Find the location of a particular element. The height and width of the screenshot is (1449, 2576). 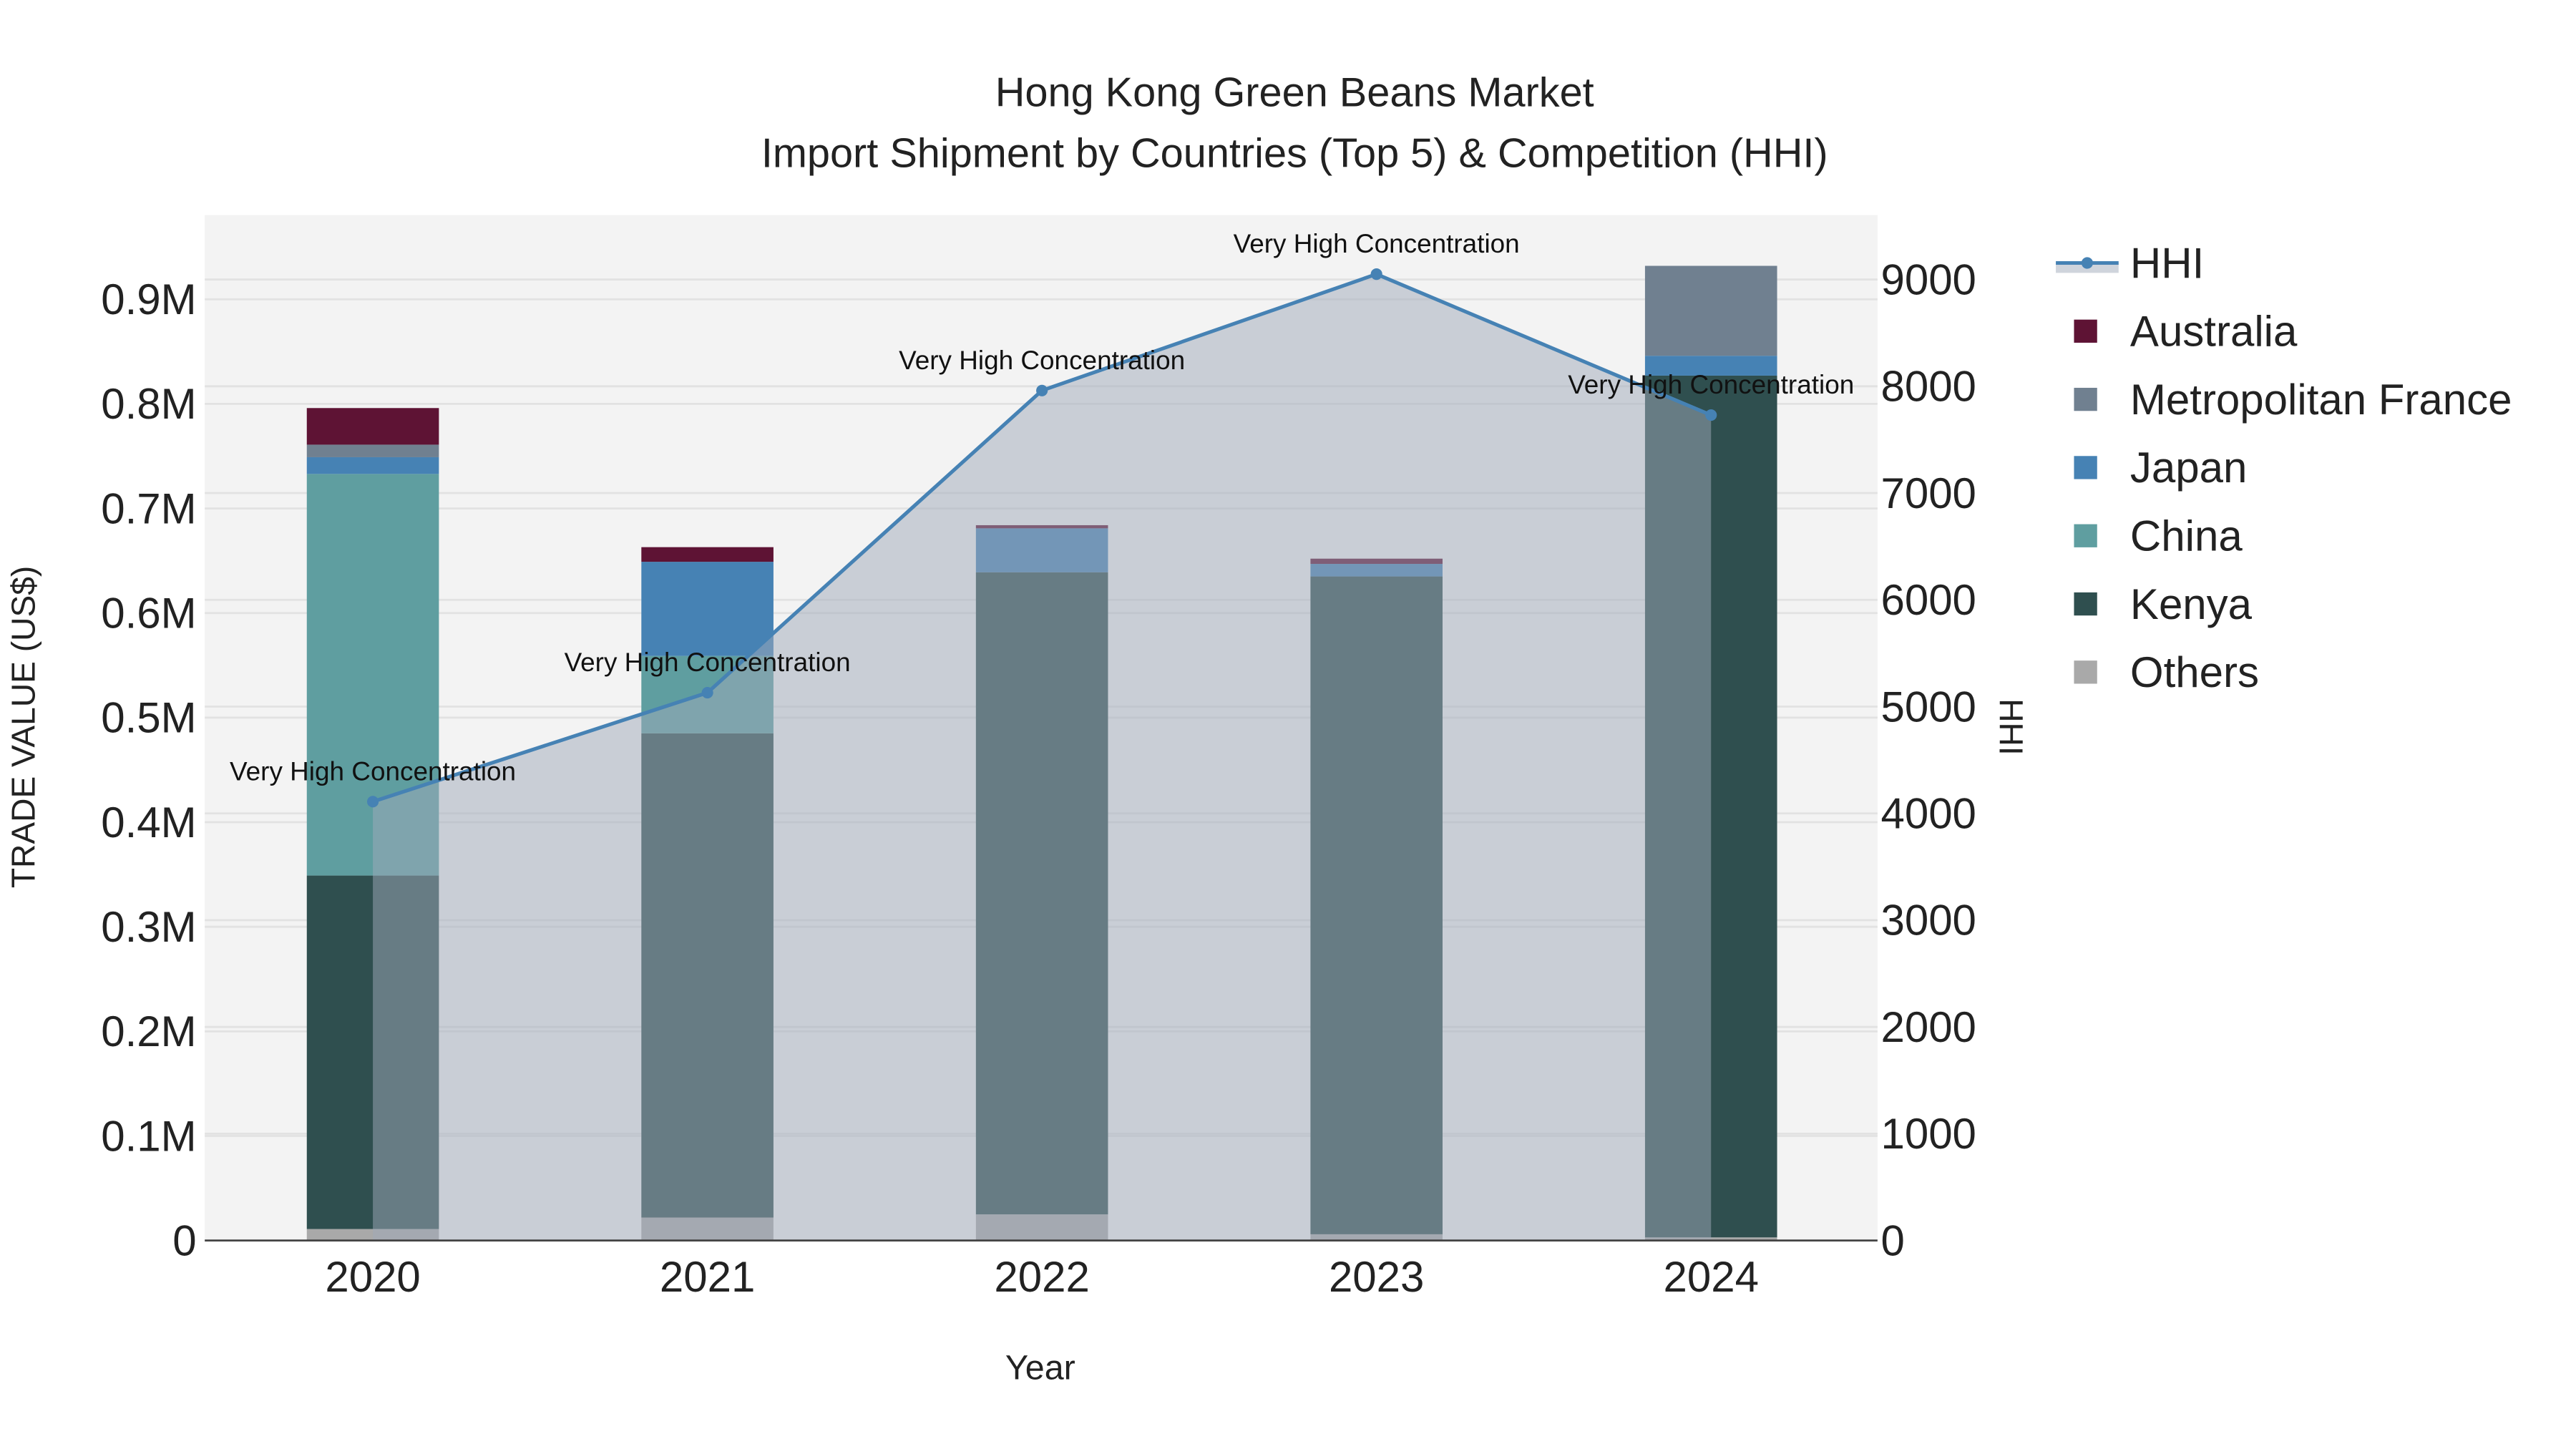

y-tick-label: 0.4M is located at coordinates (148, 823).